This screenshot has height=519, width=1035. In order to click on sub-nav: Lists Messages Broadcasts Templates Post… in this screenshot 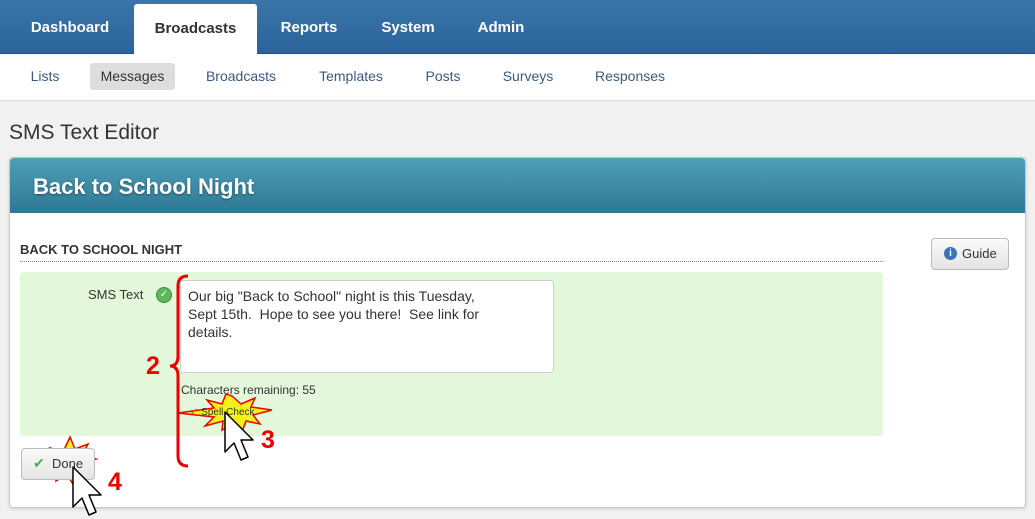, I will do `click(517, 77)`.